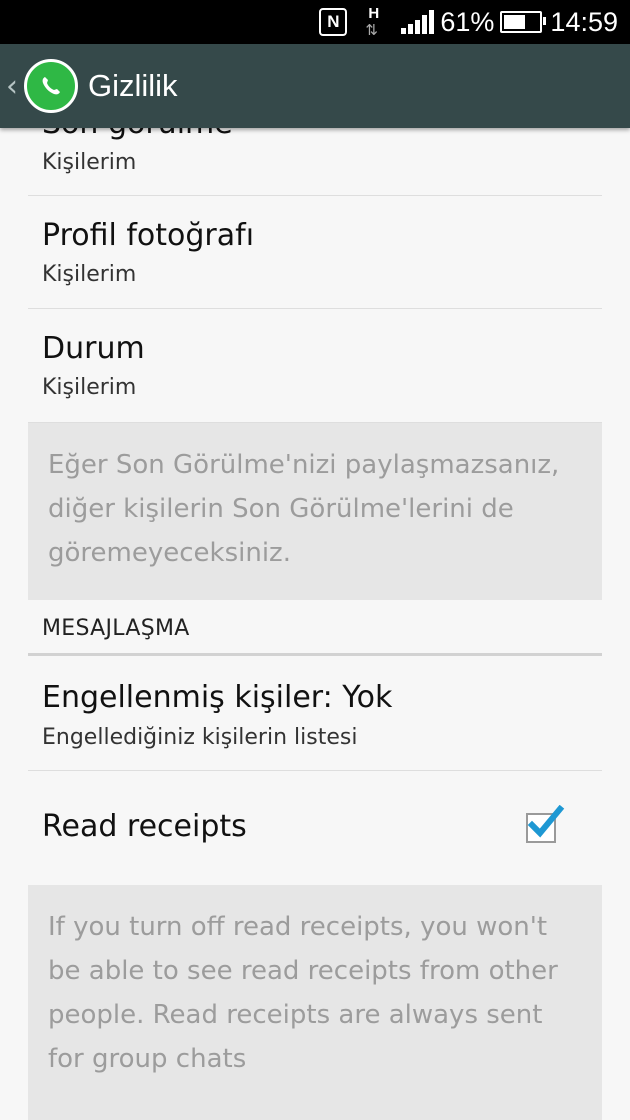  I want to click on section-header-messaging: MESAJLAŞMA, so click(315, 628).